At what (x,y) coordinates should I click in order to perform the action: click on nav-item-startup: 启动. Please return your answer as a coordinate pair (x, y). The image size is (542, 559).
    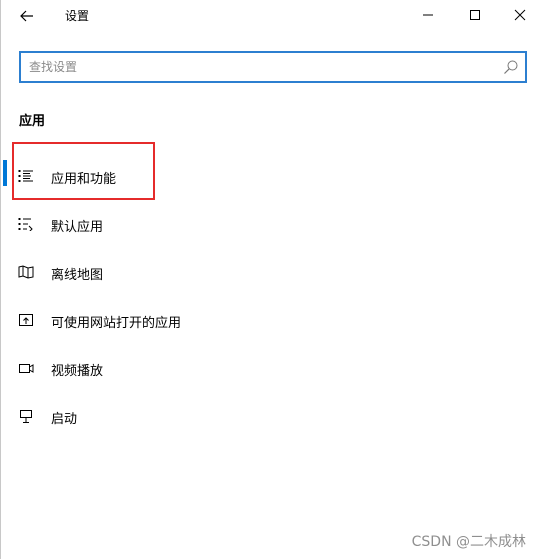
    Looking at the image, I should click on (201, 416).